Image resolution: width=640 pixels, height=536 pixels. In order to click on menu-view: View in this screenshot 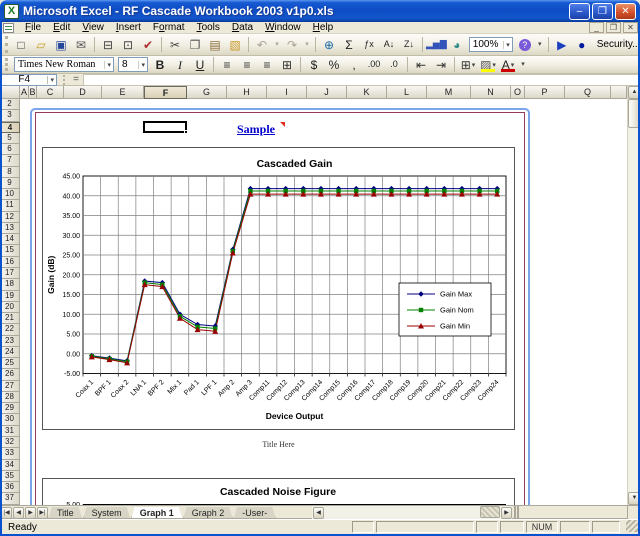, I will do `click(93, 28)`.